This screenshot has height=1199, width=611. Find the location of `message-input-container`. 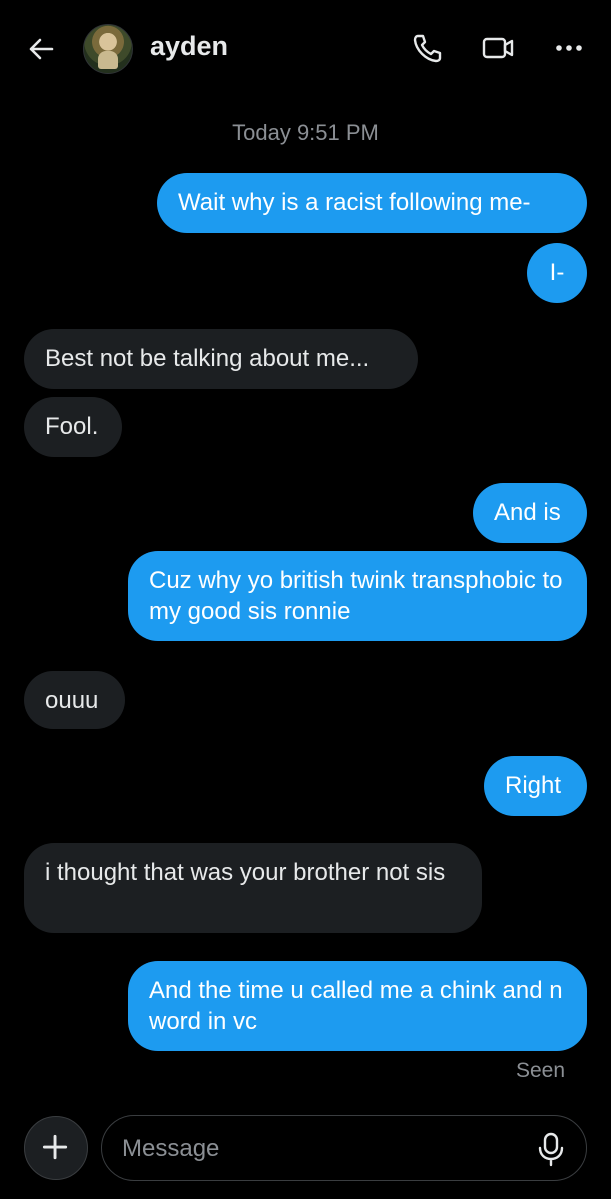

message-input-container is located at coordinates (344, 1148).